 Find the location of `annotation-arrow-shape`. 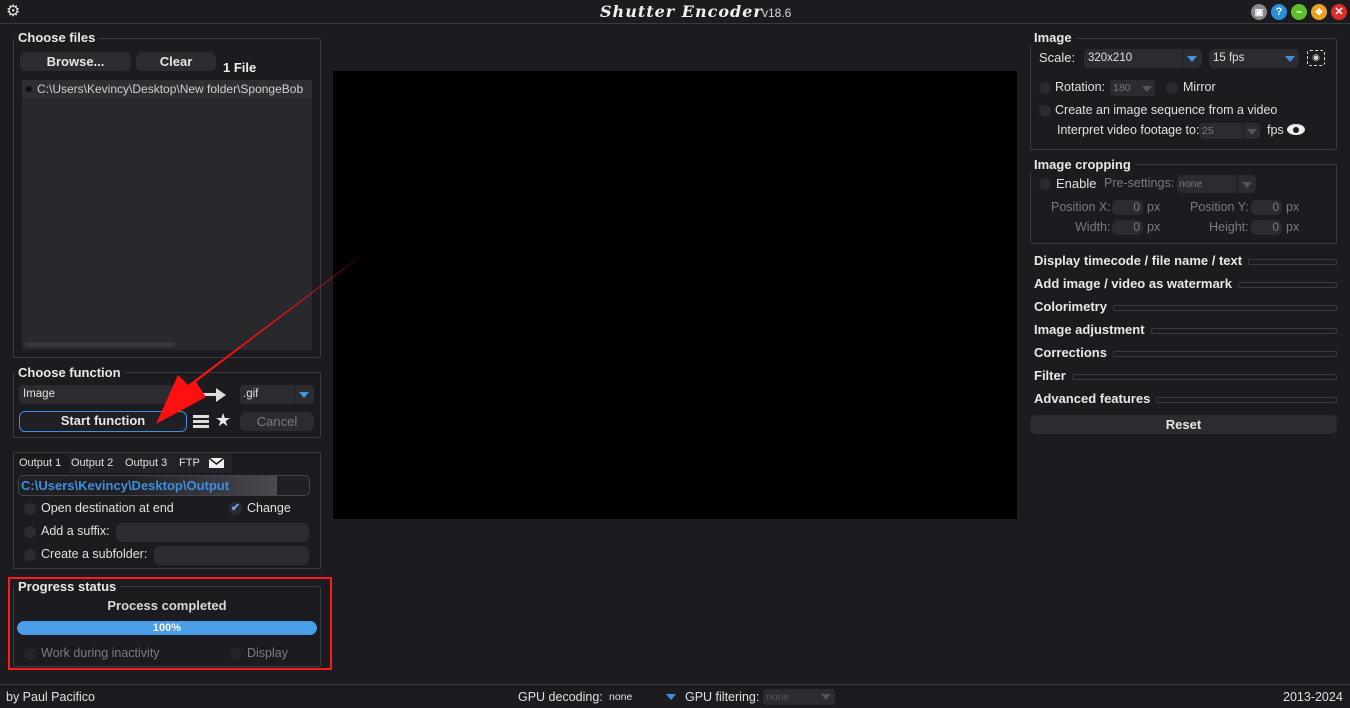

annotation-arrow-shape is located at coordinates (261, 338).